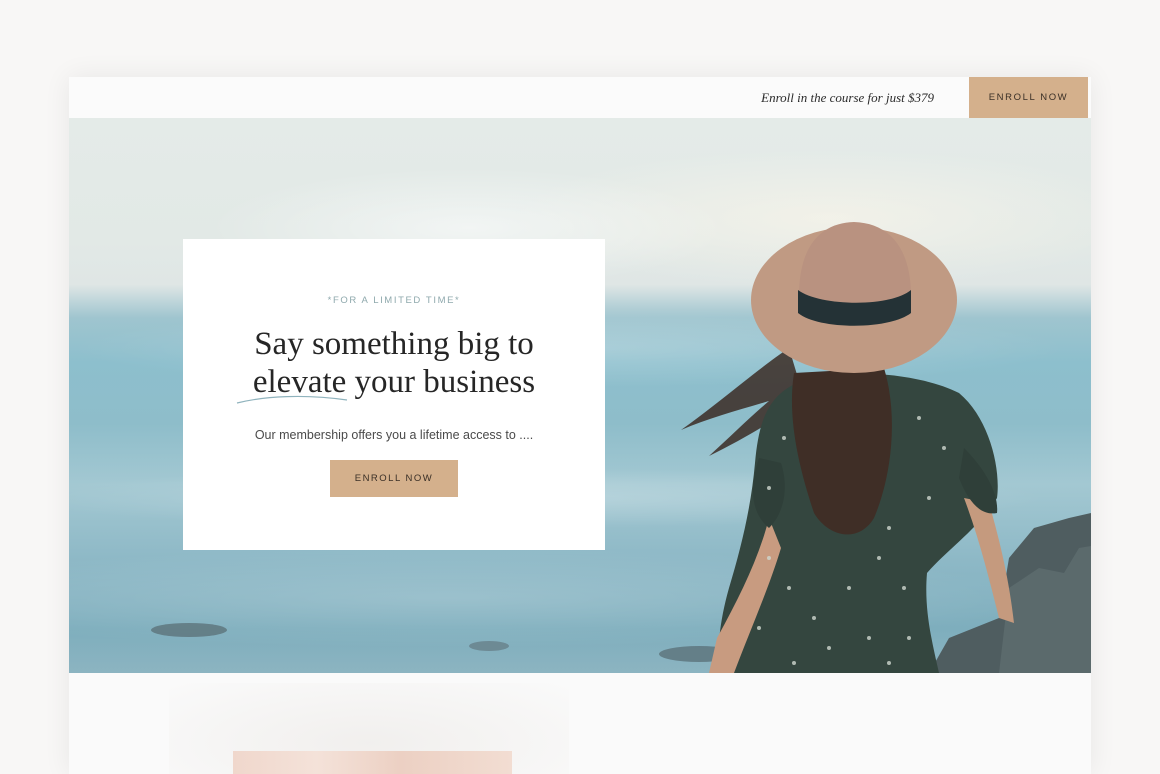 Image resolution: width=1160 pixels, height=774 pixels. Describe the element at coordinates (292, 399) in the screenshot. I see `underline-decoration` at that location.